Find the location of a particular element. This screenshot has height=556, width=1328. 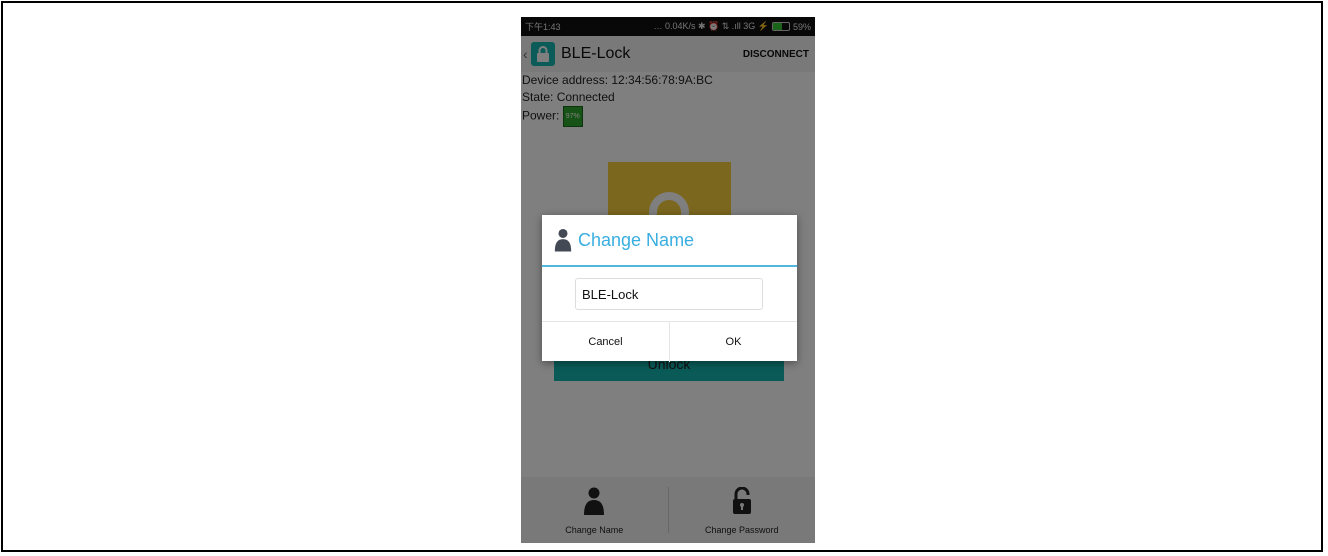

dialog-header: Change Name is located at coordinates (669, 241).